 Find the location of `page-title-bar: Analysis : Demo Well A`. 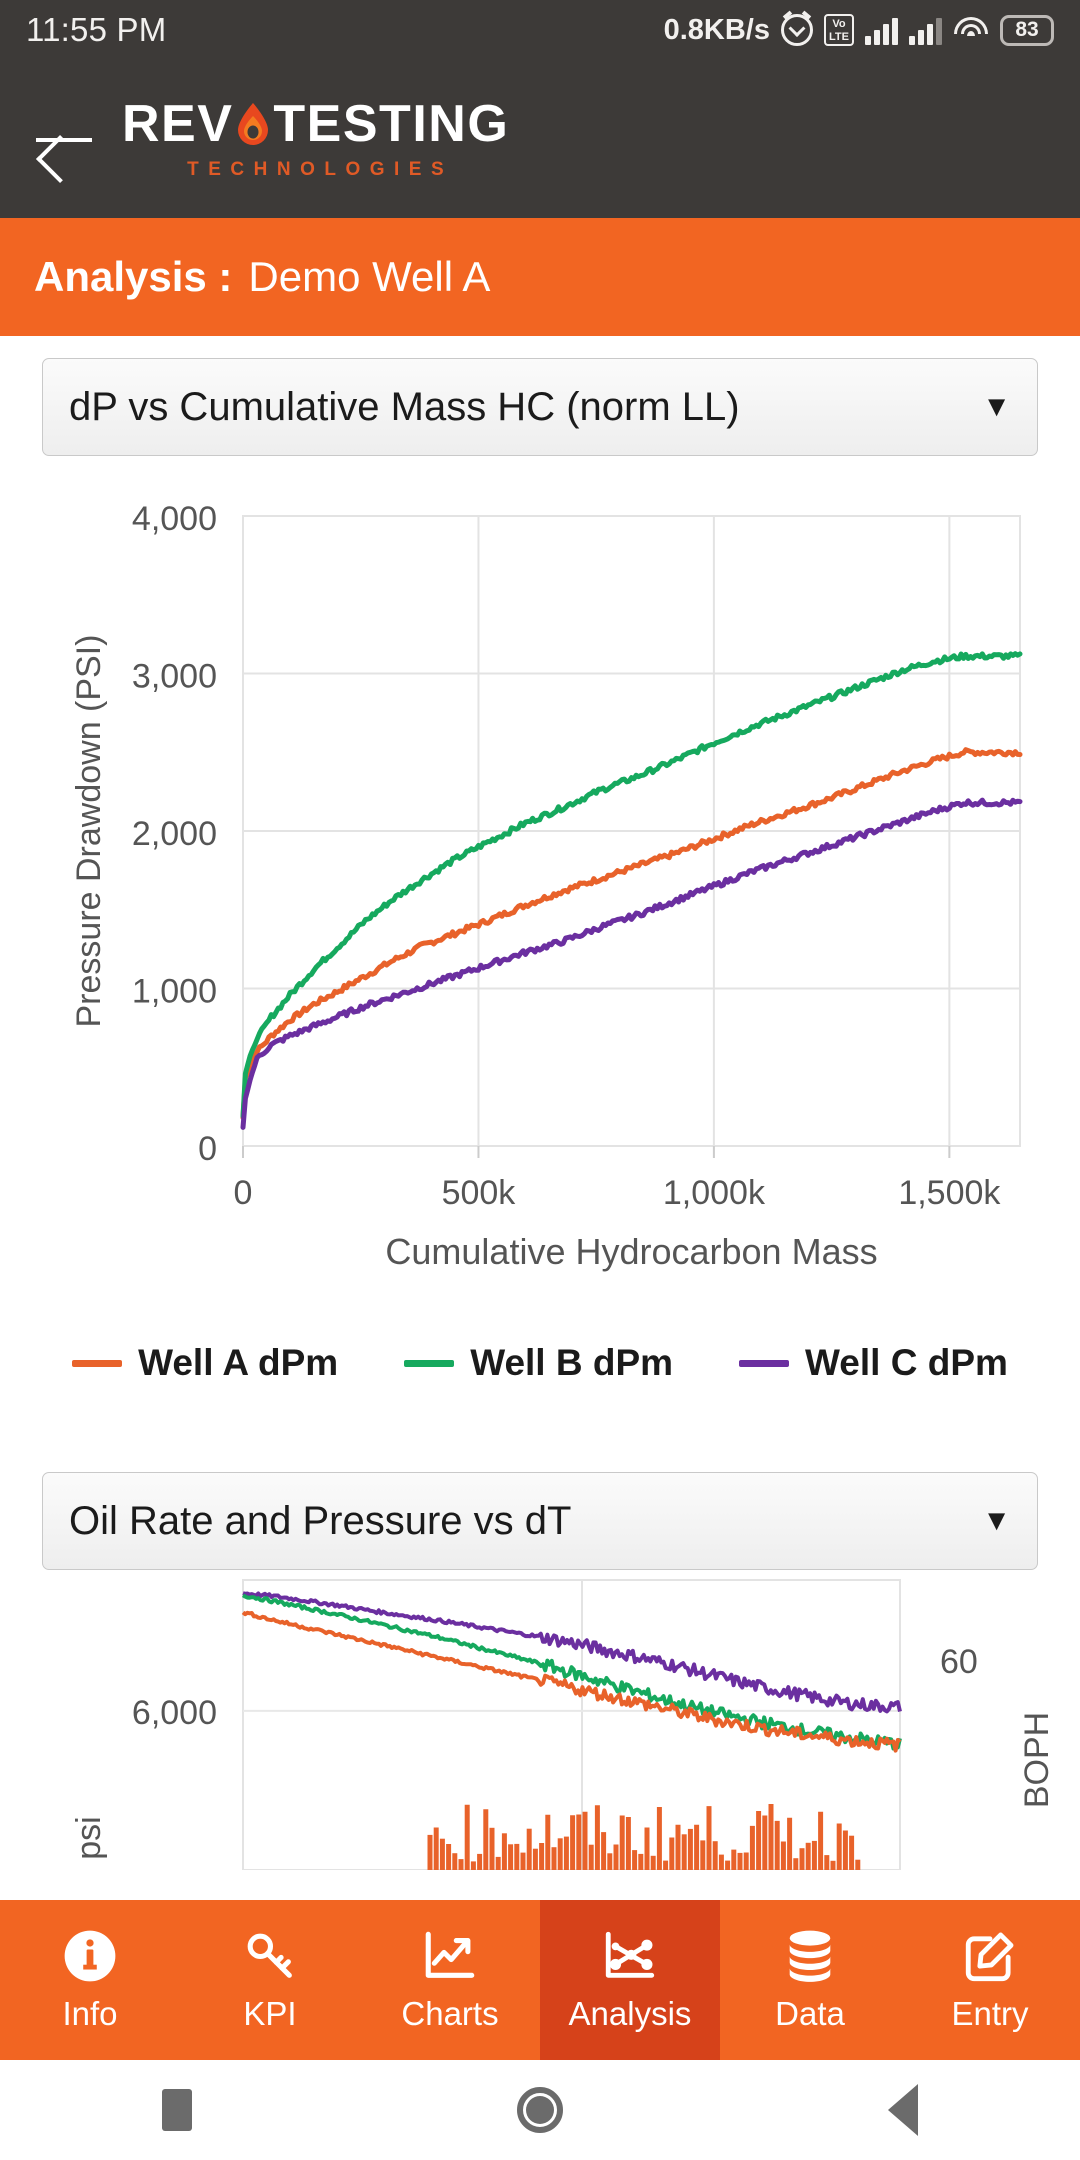

page-title-bar: Analysis : Demo Well A is located at coordinates (540, 277).